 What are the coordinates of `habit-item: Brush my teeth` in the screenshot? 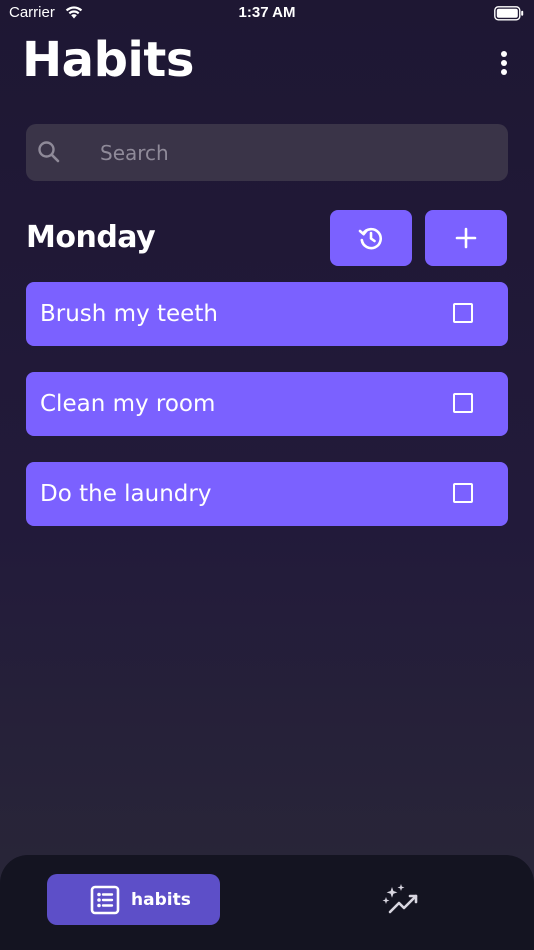 It's located at (267, 314).